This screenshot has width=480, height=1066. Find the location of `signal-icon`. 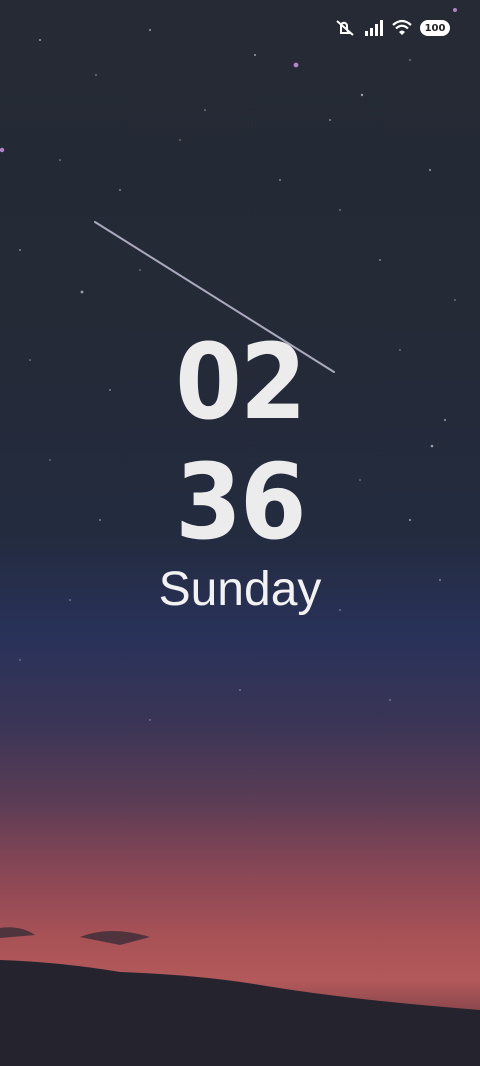

signal-icon is located at coordinates (374, 28).